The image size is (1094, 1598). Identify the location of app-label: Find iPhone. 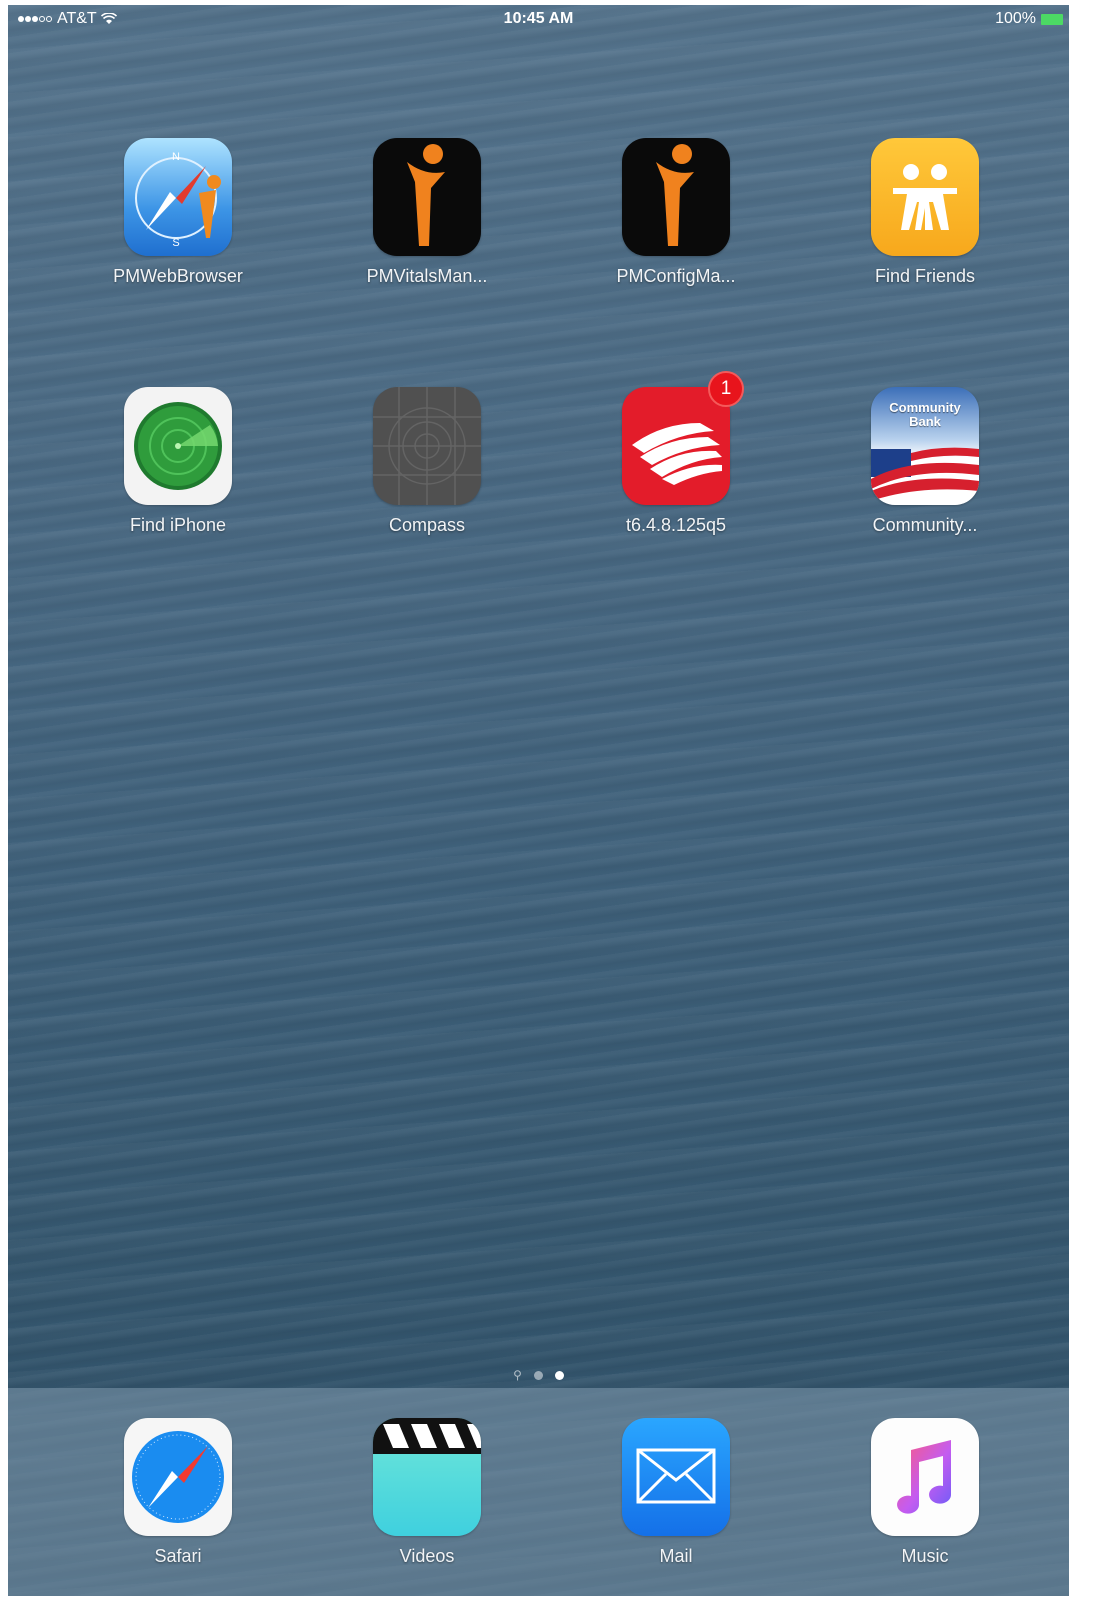
(178, 525).